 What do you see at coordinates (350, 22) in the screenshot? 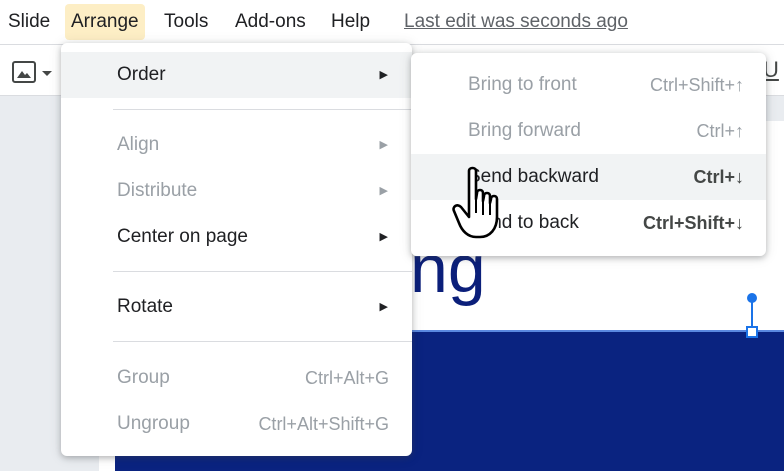
I see `menu-help: Help` at bounding box center [350, 22].